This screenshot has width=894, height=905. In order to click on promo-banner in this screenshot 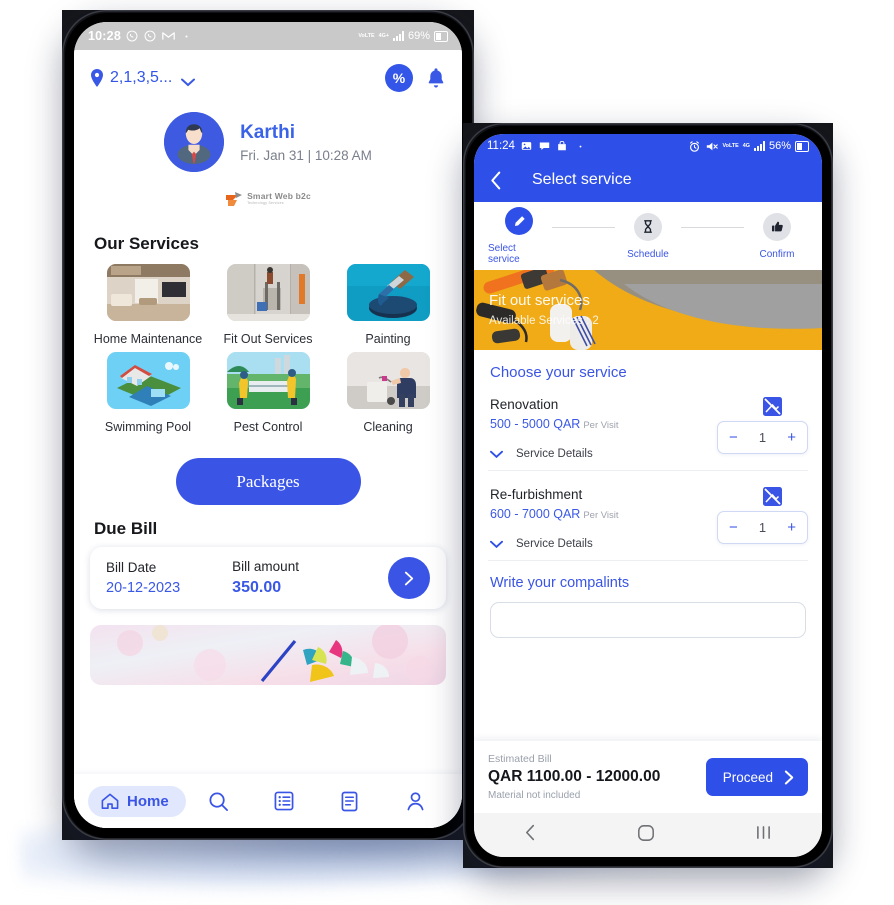, I will do `click(268, 655)`.